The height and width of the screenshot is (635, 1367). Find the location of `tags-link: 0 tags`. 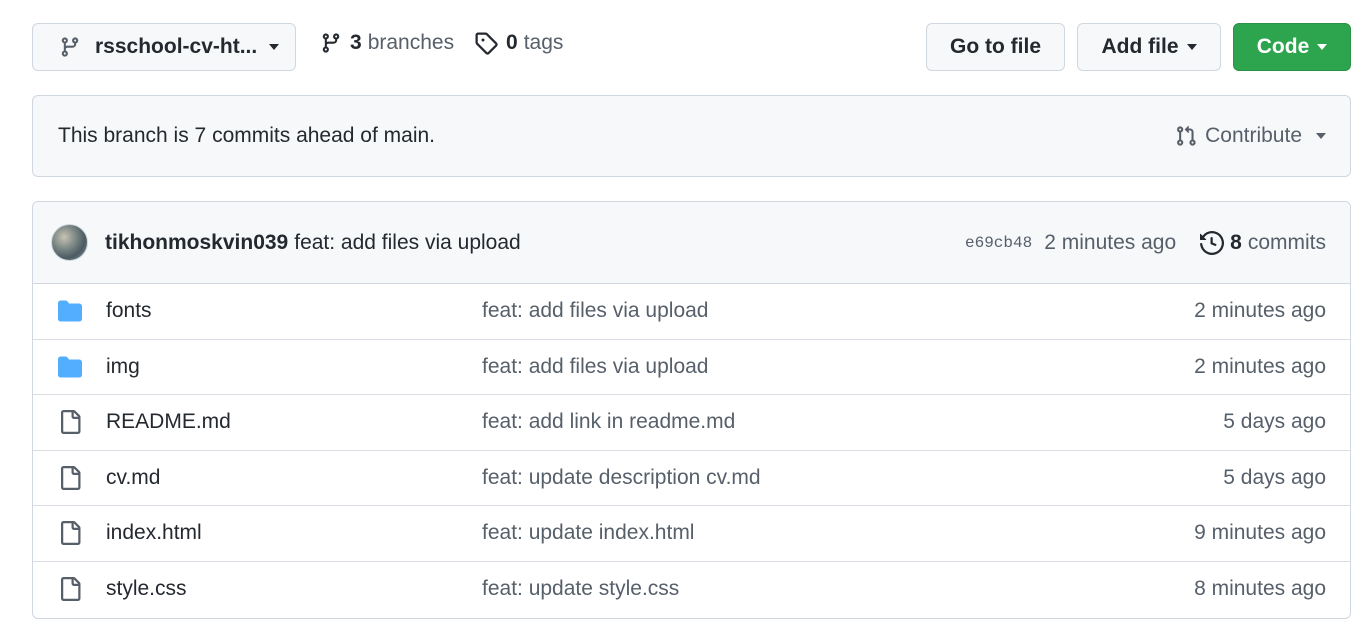

tags-link: 0 tags is located at coordinates (518, 43).